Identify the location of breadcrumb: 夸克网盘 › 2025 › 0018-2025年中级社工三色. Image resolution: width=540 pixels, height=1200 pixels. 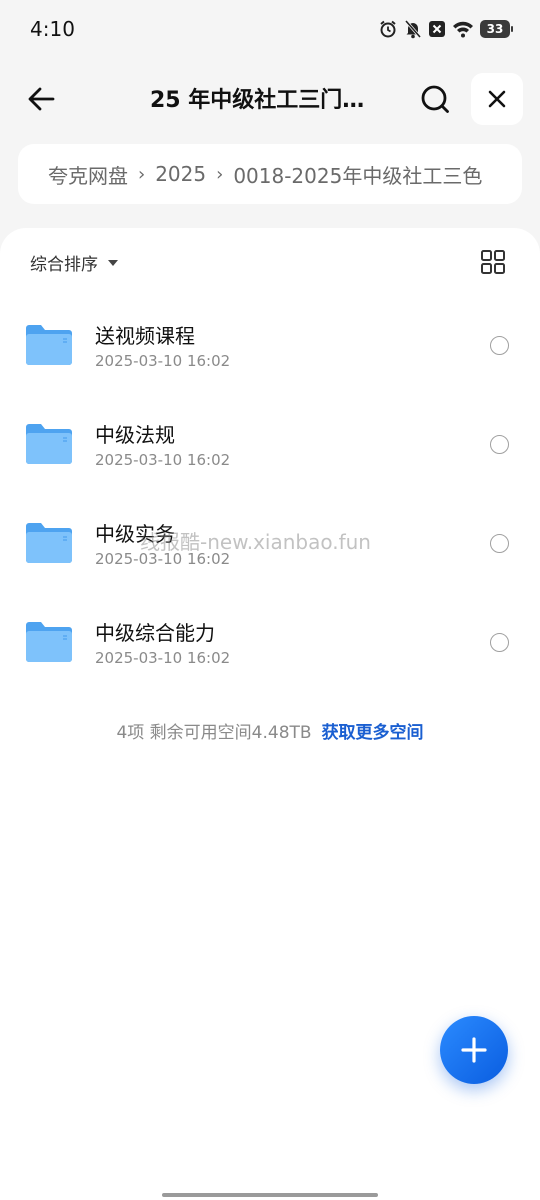
(270, 174).